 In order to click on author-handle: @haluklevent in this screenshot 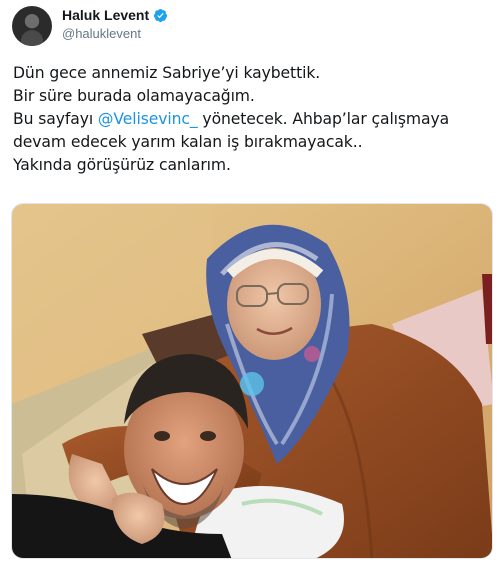, I will do `click(101, 33)`.